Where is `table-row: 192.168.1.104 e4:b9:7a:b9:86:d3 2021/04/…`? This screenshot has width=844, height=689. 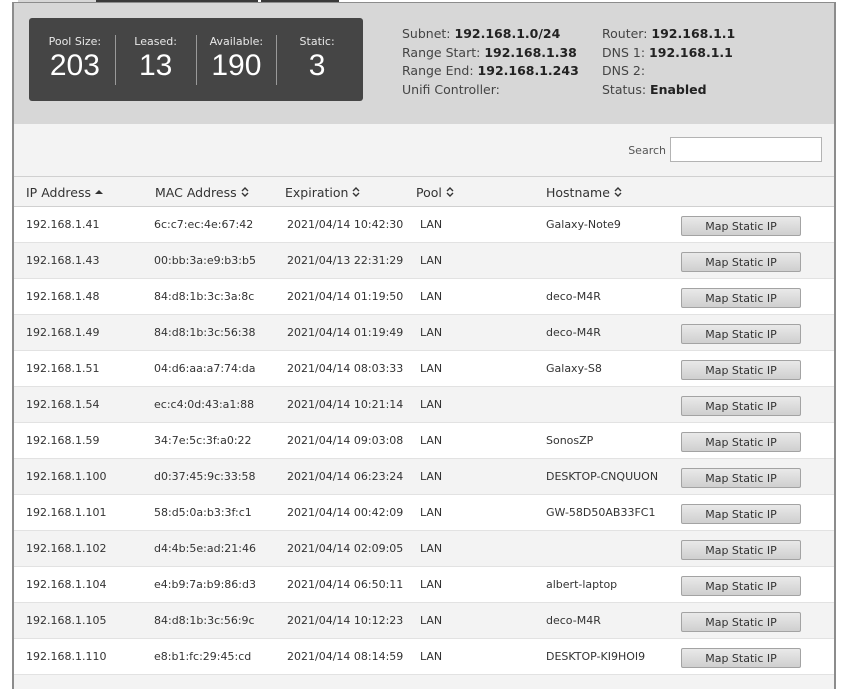 table-row: 192.168.1.104 e4:b9:7a:b9:86:d3 2021/04/… is located at coordinates (424, 585).